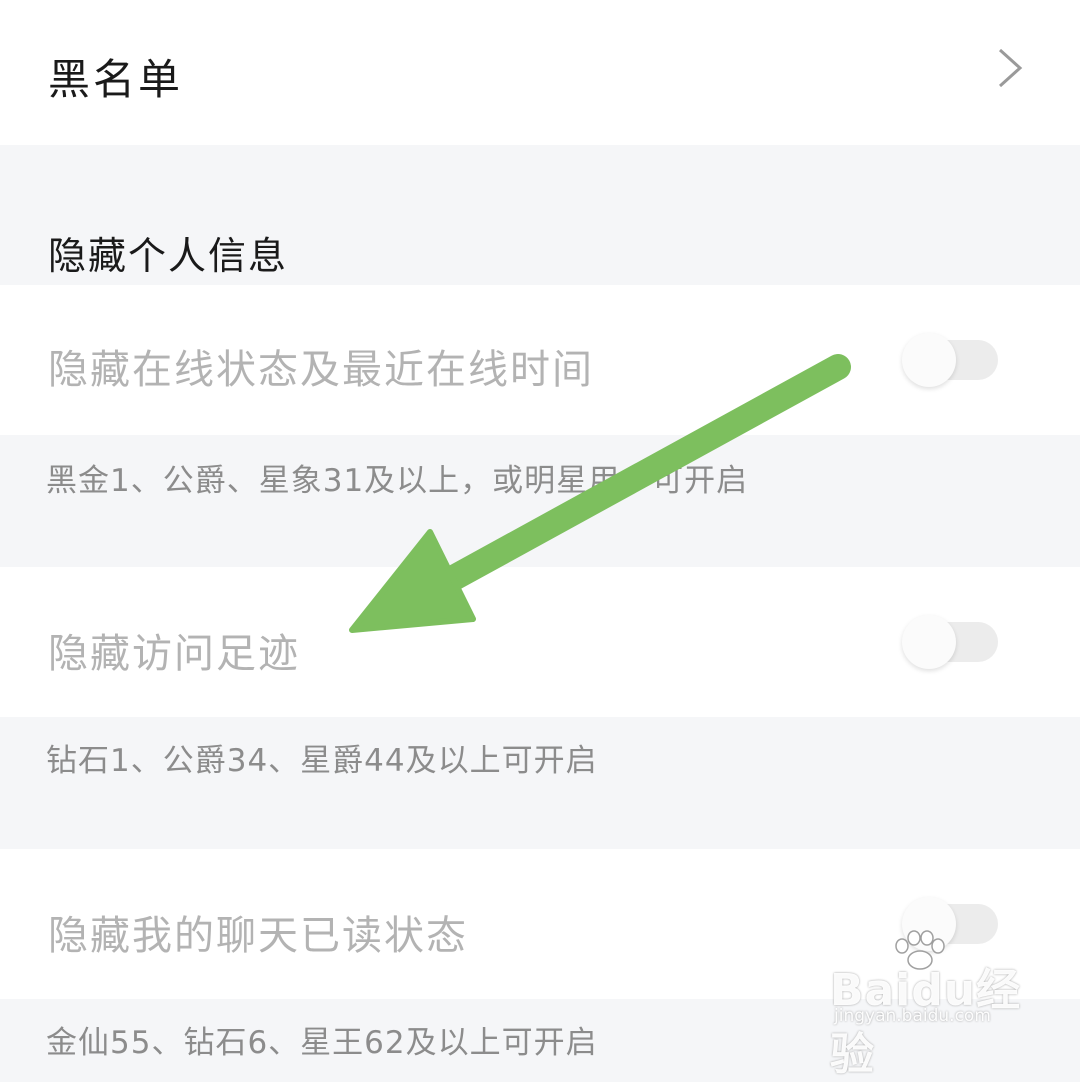  What do you see at coordinates (540, 642) in the screenshot?
I see `setting-row-hide-visit-trace: 隐藏访问足迹` at bounding box center [540, 642].